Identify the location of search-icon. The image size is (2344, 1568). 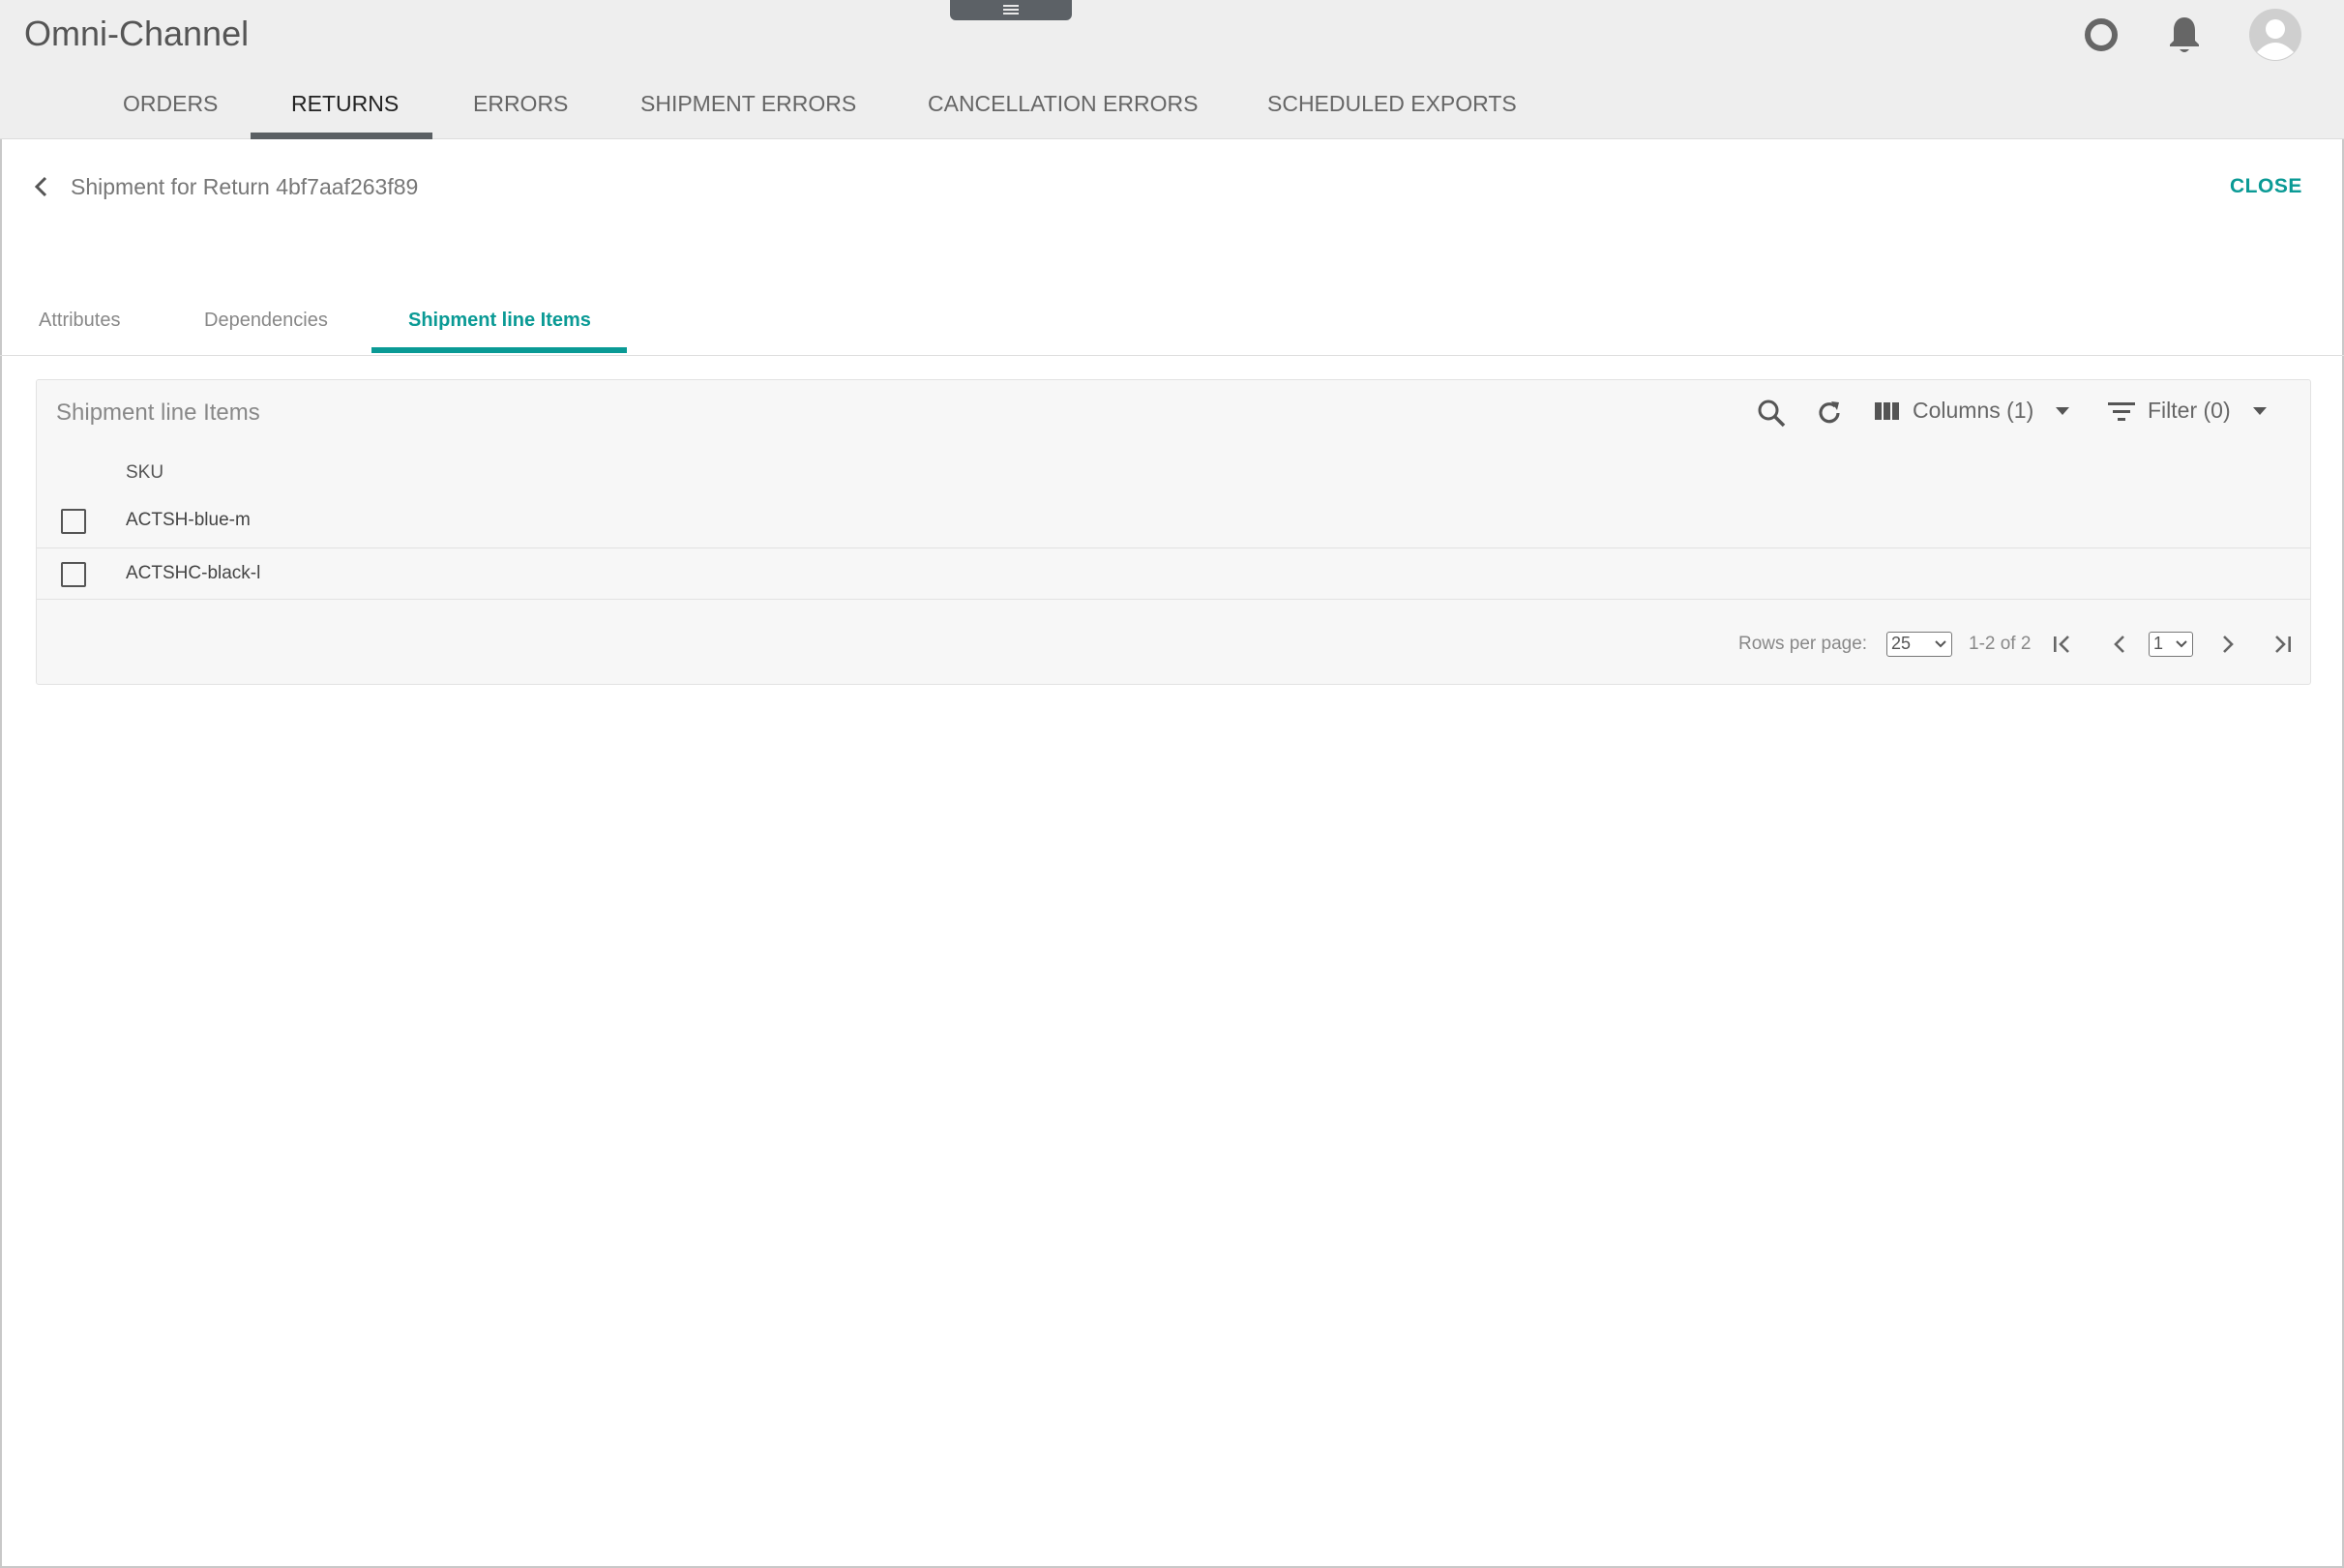
(1772, 413).